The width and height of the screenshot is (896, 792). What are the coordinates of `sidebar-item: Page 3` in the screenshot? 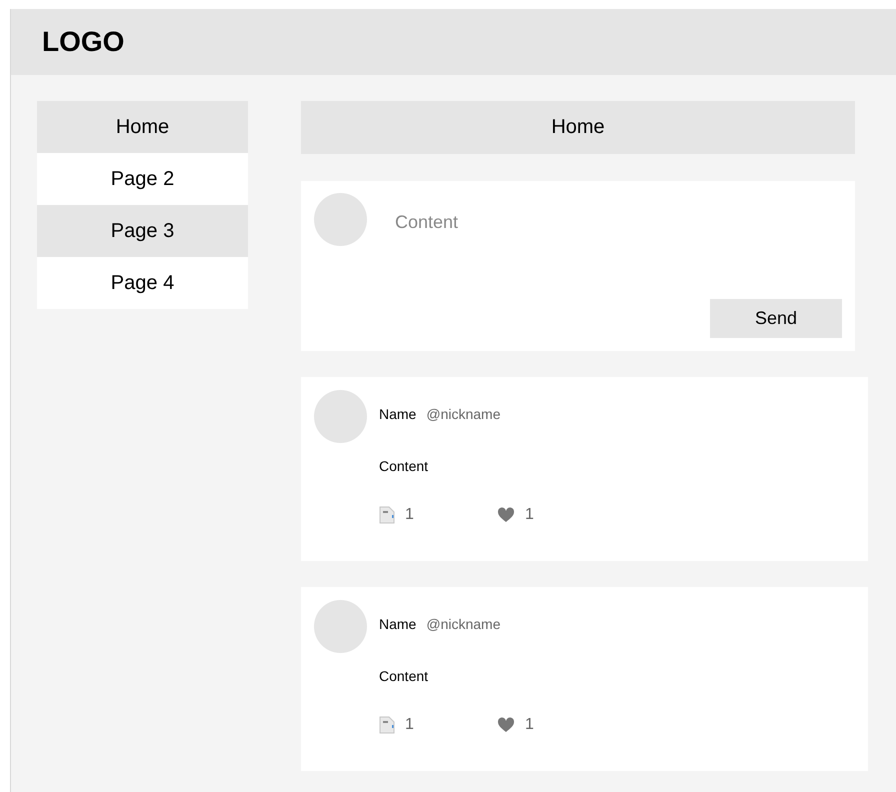 It's located at (142, 231).